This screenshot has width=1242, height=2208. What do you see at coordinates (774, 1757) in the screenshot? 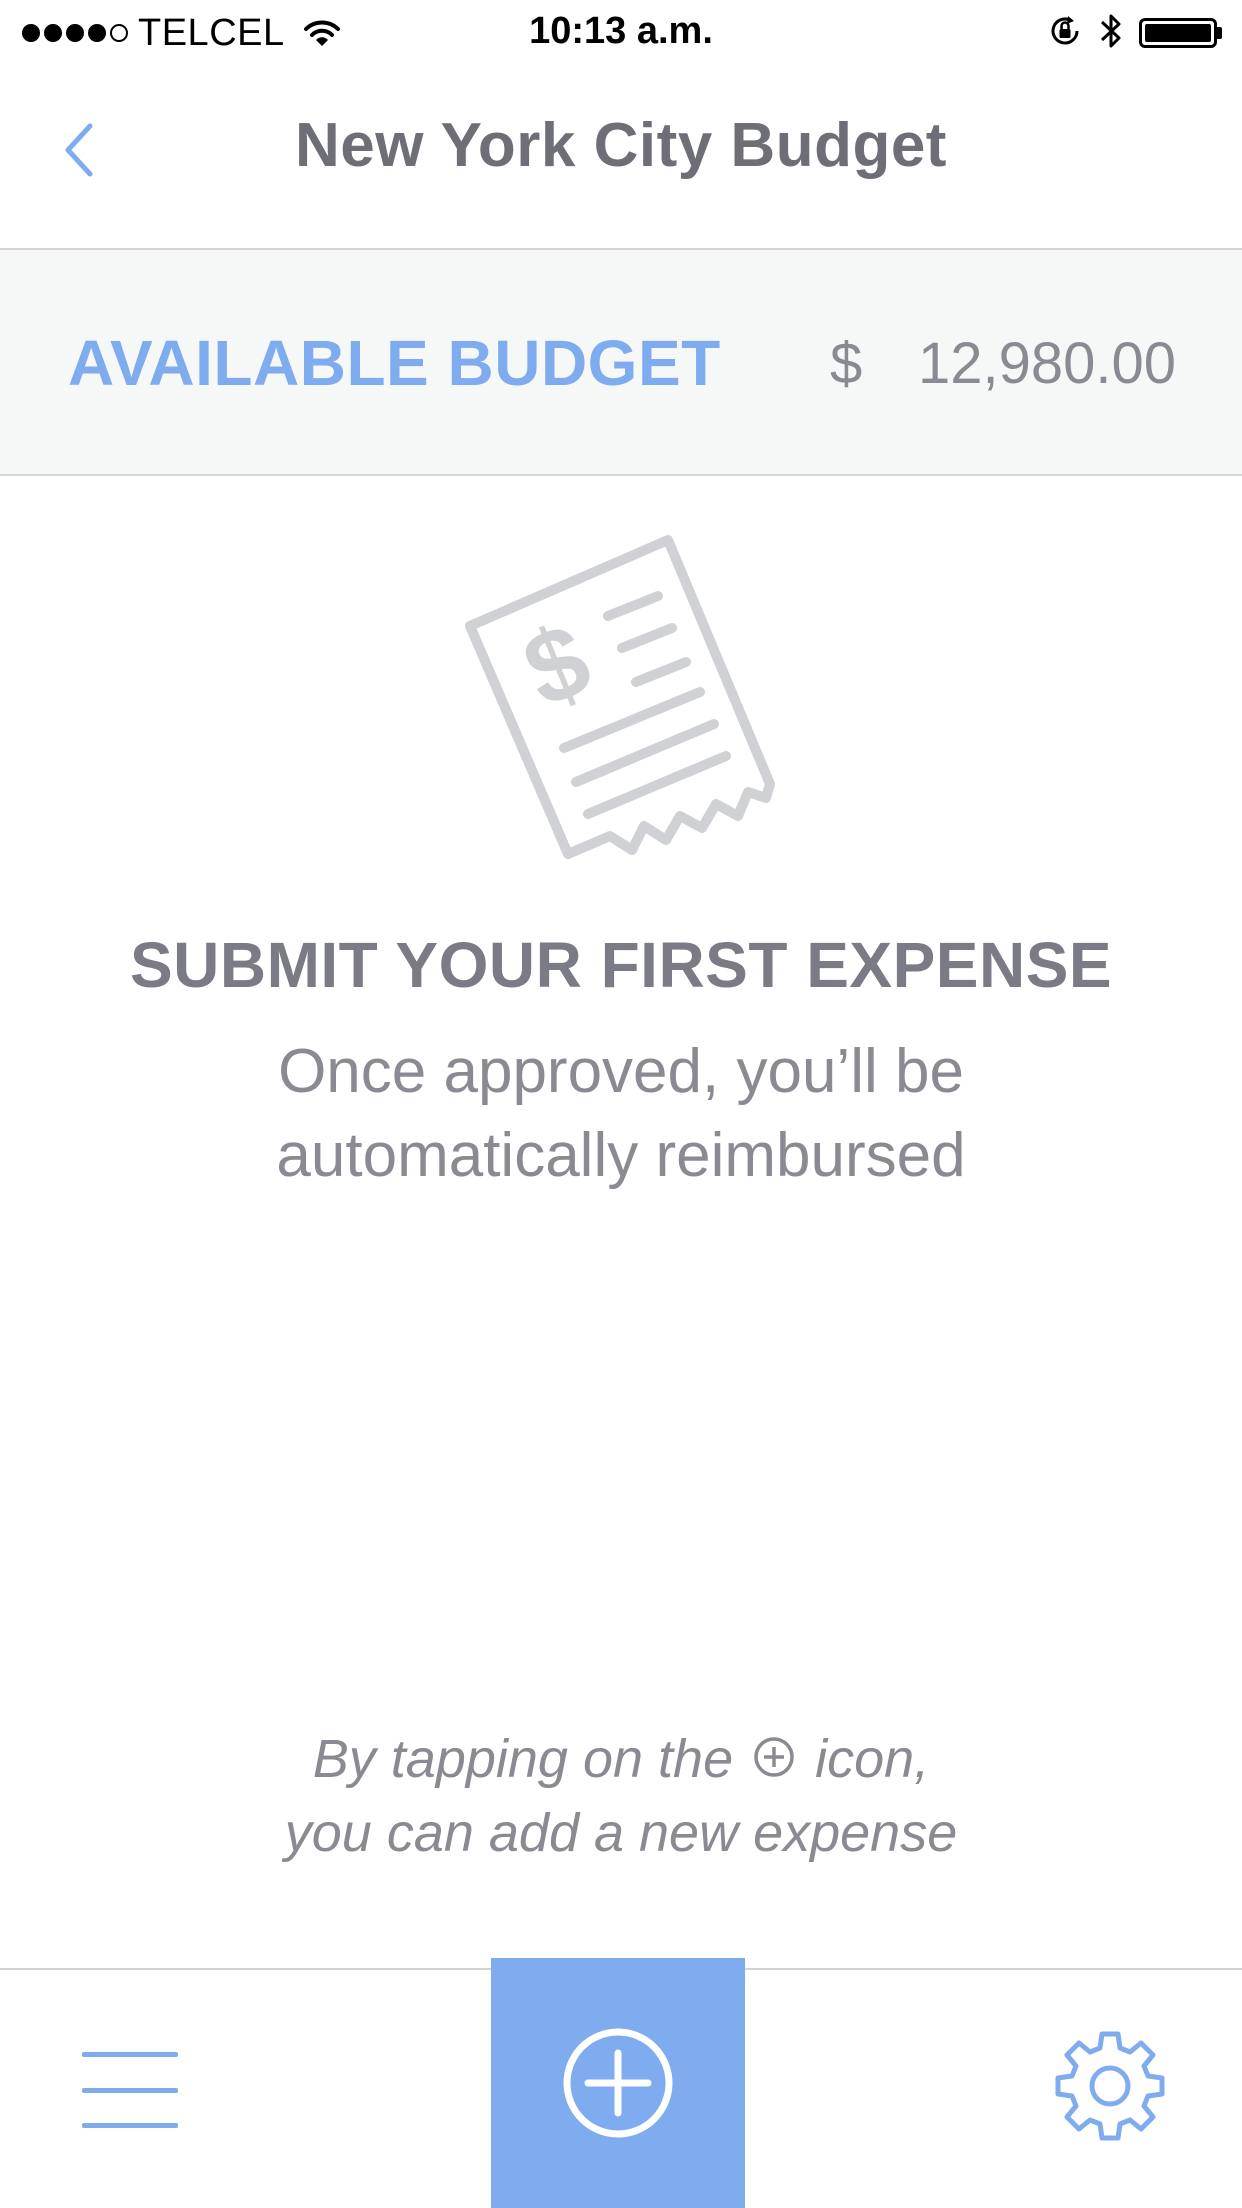
I see `inline-add-circle-icon` at bounding box center [774, 1757].